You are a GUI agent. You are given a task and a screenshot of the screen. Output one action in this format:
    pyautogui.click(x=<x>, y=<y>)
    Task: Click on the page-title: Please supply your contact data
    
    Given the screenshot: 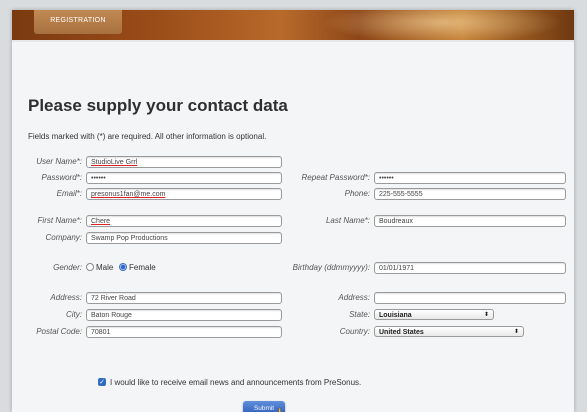 What is the action you would take?
    pyautogui.click(x=158, y=105)
    